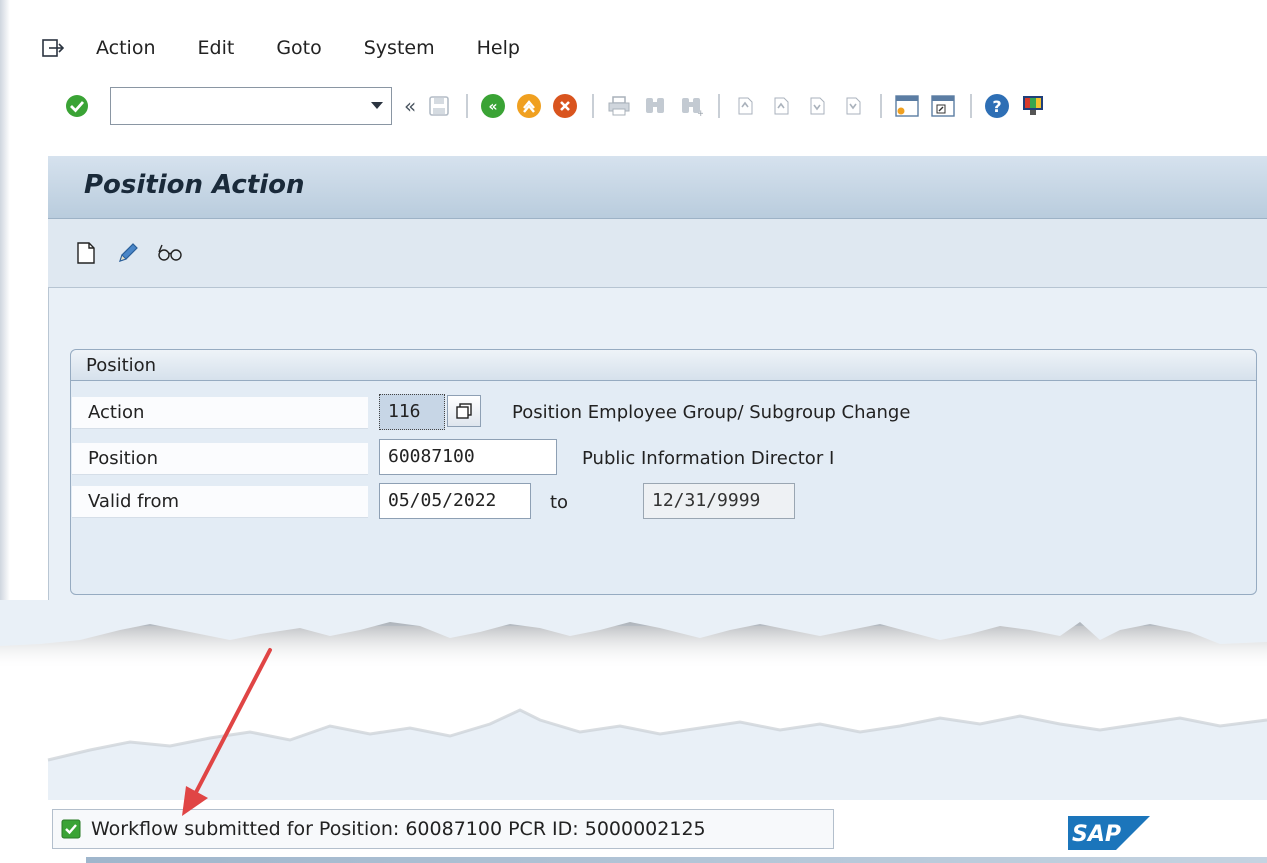  Describe the element at coordinates (1096, 834) in the screenshot. I see `sap-logo-text: SAP` at that location.